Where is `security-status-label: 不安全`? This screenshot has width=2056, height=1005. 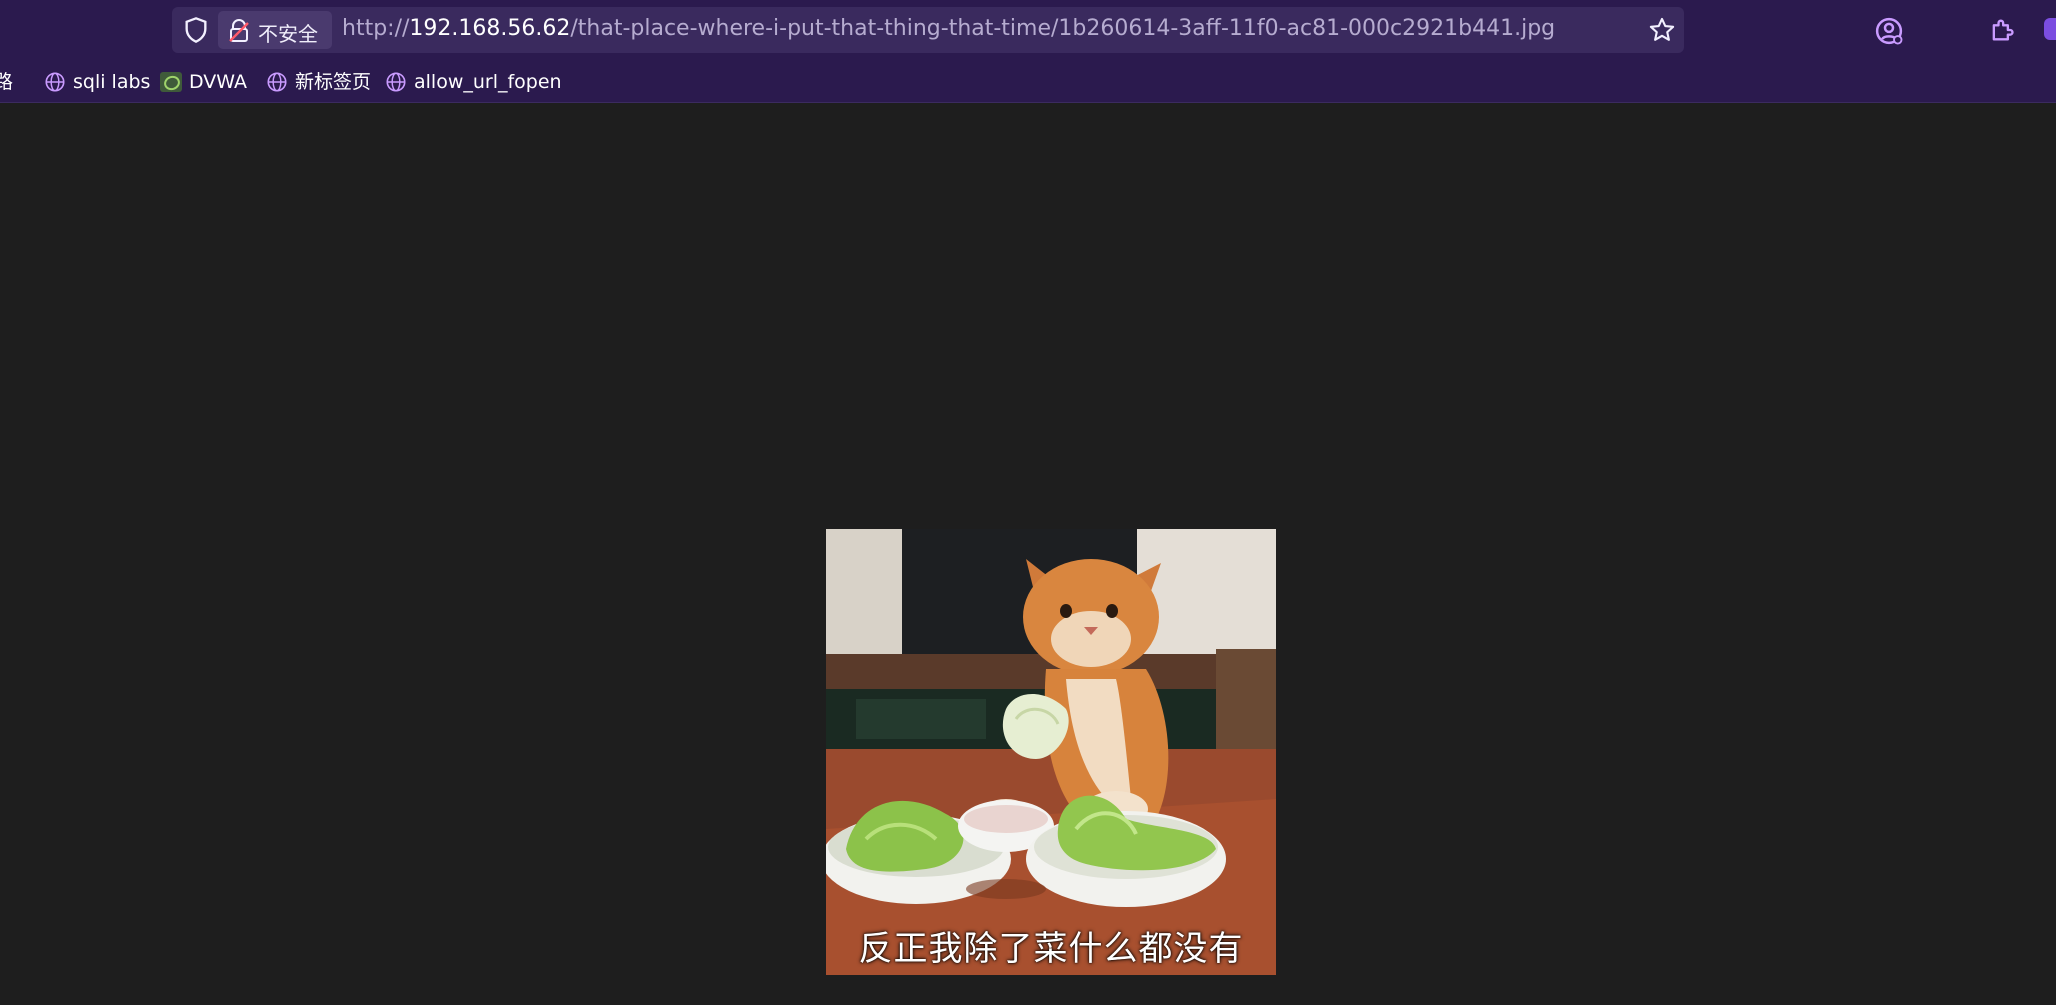
security-status-label: 不安全 is located at coordinates (288, 34).